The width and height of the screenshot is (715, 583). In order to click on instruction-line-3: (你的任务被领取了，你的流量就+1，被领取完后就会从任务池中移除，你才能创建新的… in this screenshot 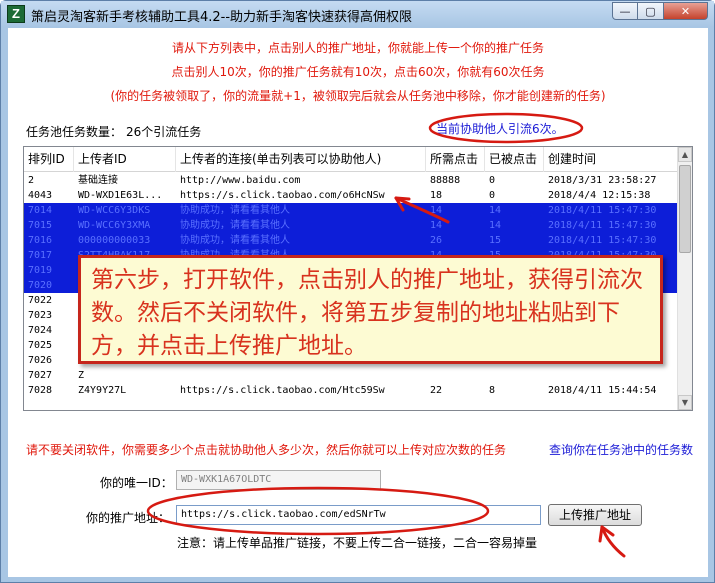, I will do `click(358, 96)`.